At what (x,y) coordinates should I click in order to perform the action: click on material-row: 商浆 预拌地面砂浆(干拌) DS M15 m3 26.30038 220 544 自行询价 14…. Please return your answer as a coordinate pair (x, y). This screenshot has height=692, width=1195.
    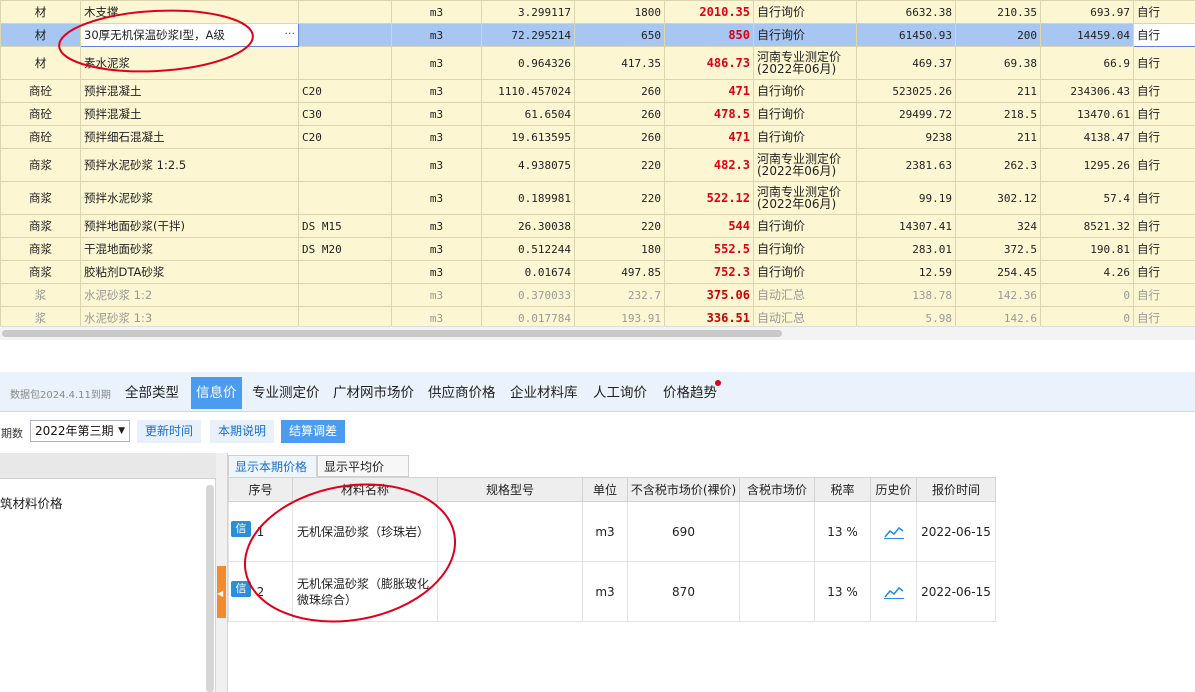
    Looking at the image, I should click on (597, 226).